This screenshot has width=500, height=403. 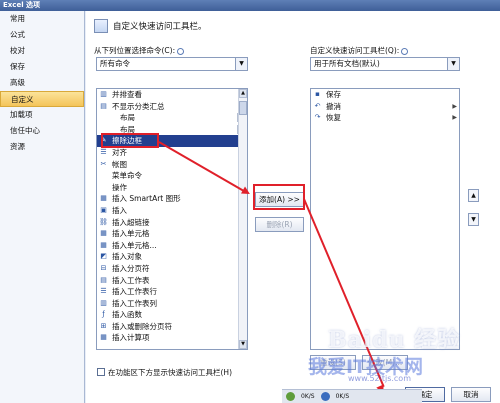 I want to click on remove-button: 删除(R), so click(x=279, y=224).